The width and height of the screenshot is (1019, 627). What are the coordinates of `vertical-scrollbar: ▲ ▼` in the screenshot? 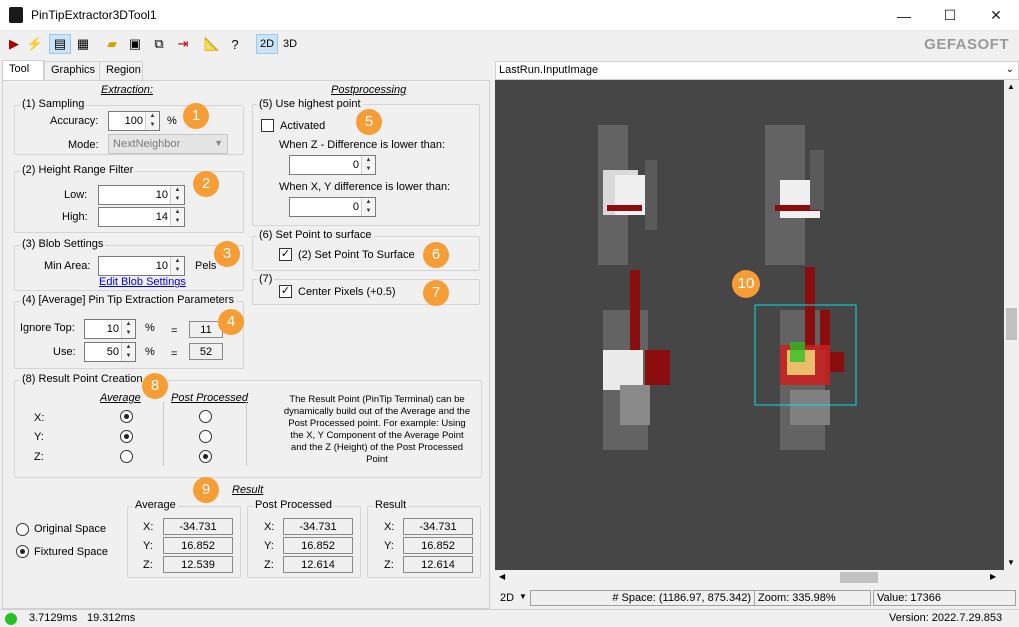 It's located at (1011, 325).